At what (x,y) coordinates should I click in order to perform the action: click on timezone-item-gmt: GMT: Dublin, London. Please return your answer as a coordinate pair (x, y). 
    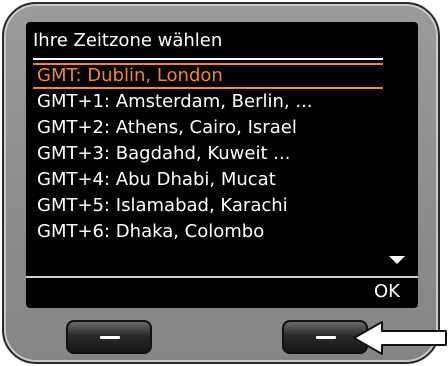
    Looking at the image, I should click on (175, 76).